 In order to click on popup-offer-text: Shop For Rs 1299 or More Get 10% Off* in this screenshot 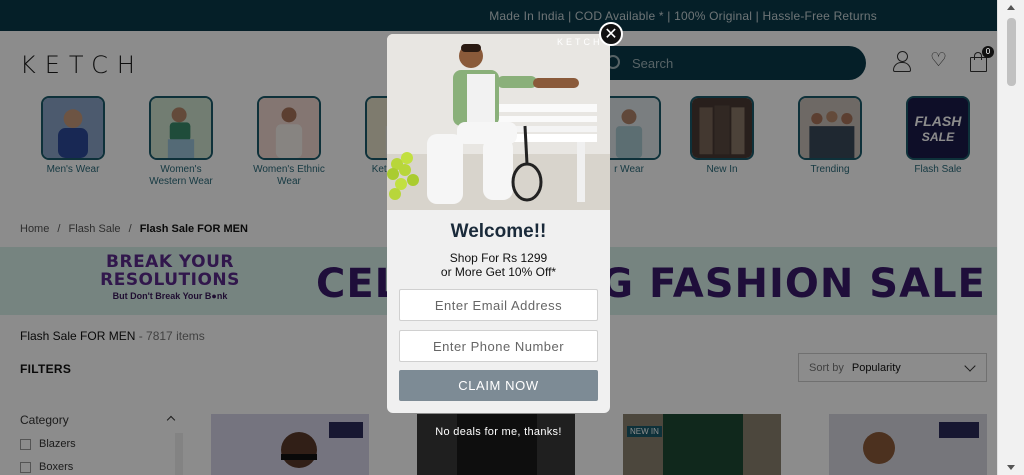, I will do `click(498, 265)`.